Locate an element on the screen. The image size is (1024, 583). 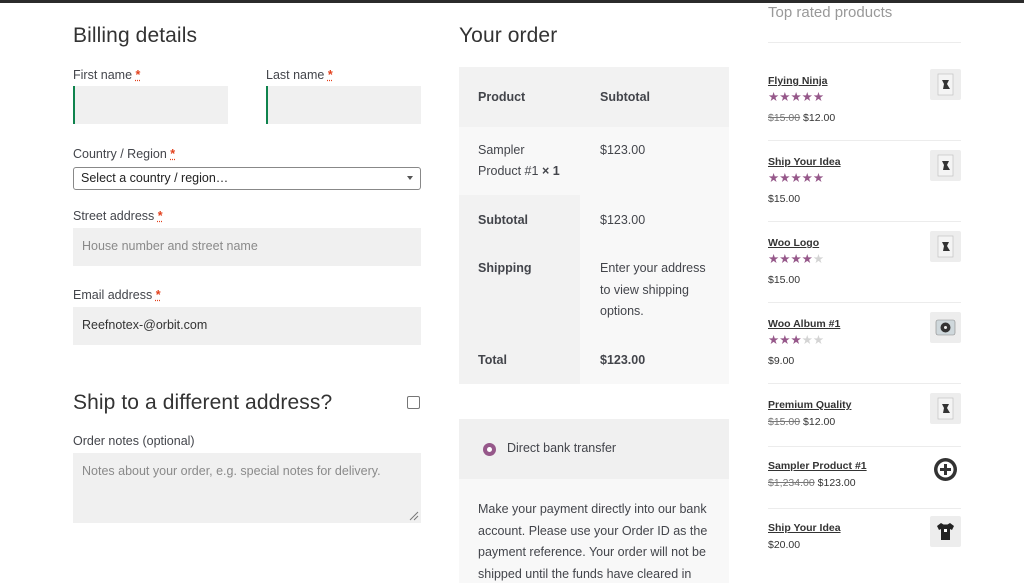
product-item: Flying Ninja ★★★★★ $15.00 $12.00 is located at coordinates (864, 103).